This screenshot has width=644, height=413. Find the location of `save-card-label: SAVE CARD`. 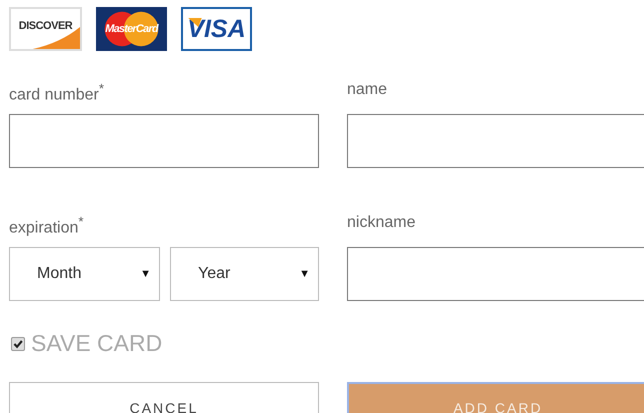

save-card-label: SAVE CARD is located at coordinates (96, 343).